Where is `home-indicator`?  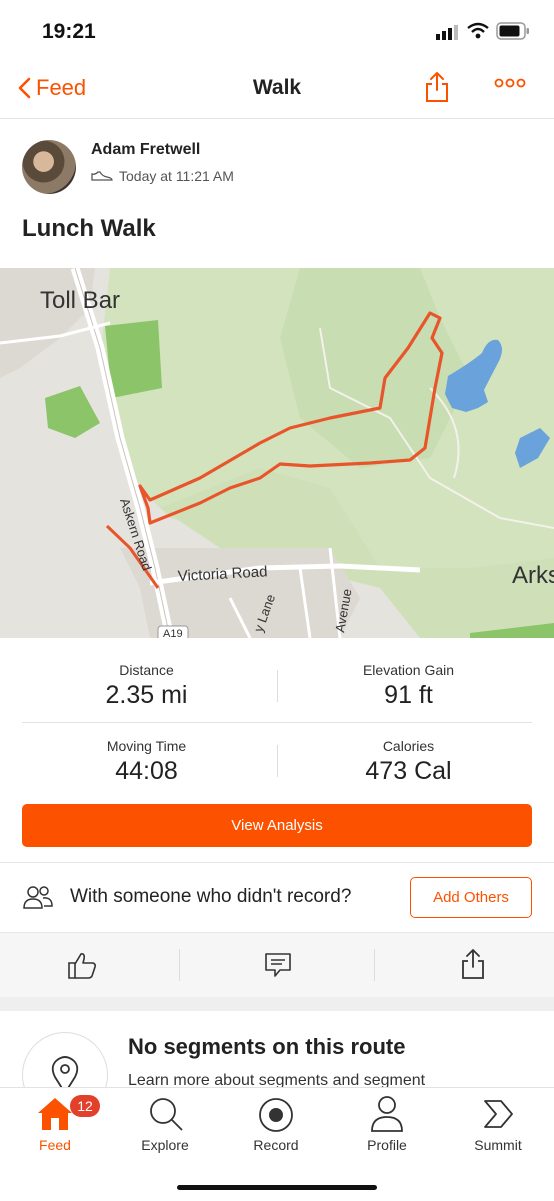 home-indicator is located at coordinates (277, 1187).